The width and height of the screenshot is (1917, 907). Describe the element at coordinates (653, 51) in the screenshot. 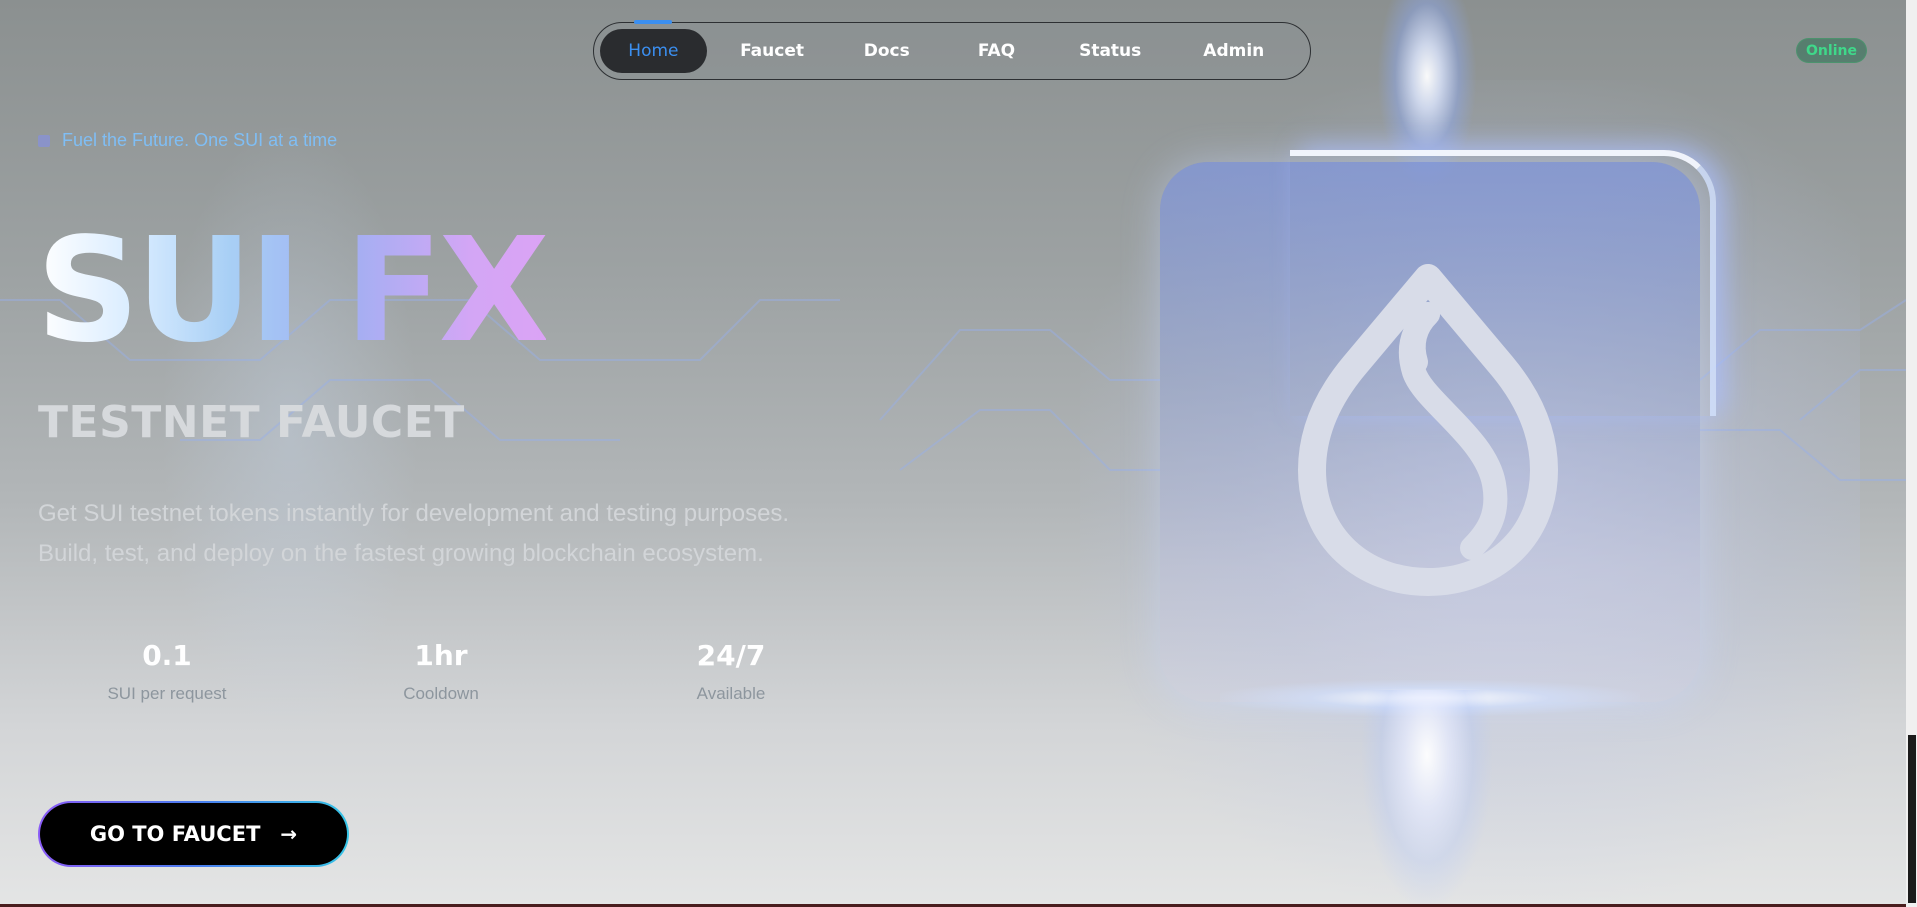

I see `nav-item-home: Home` at that location.